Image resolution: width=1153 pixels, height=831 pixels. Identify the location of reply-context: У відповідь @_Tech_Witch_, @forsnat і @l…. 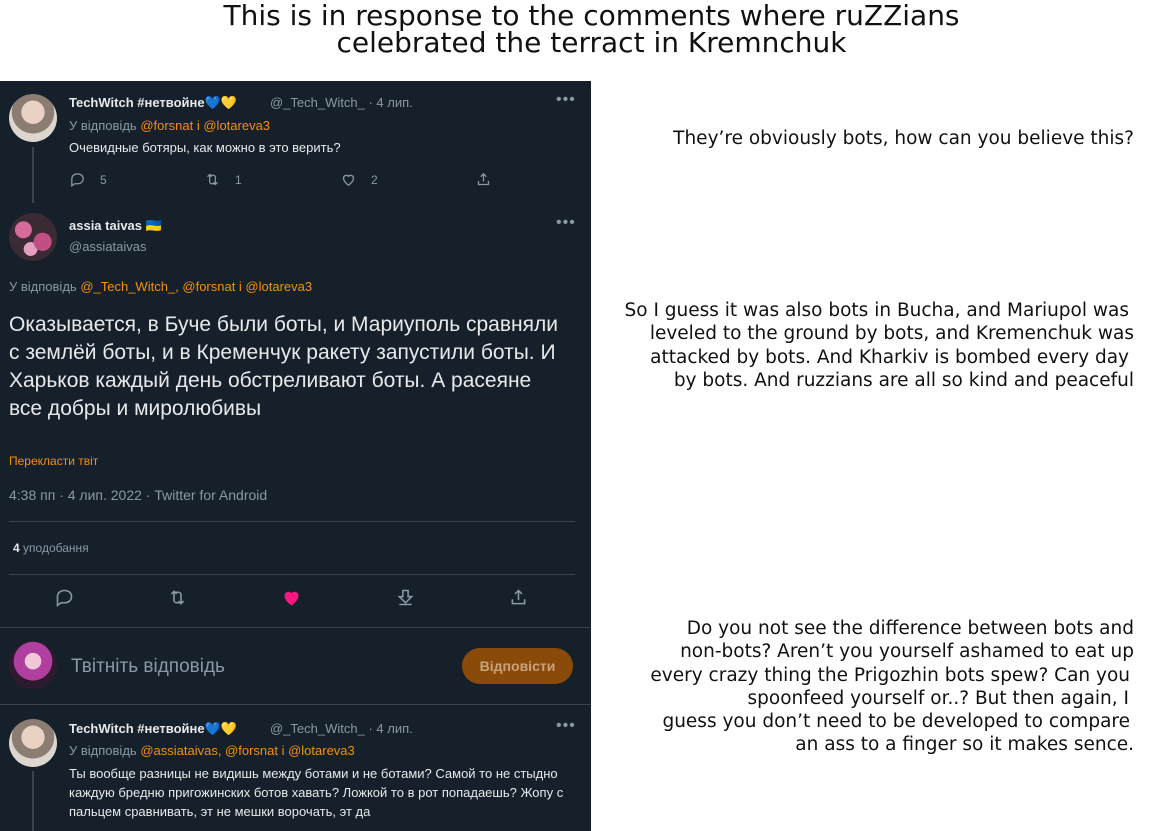
(160, 286).